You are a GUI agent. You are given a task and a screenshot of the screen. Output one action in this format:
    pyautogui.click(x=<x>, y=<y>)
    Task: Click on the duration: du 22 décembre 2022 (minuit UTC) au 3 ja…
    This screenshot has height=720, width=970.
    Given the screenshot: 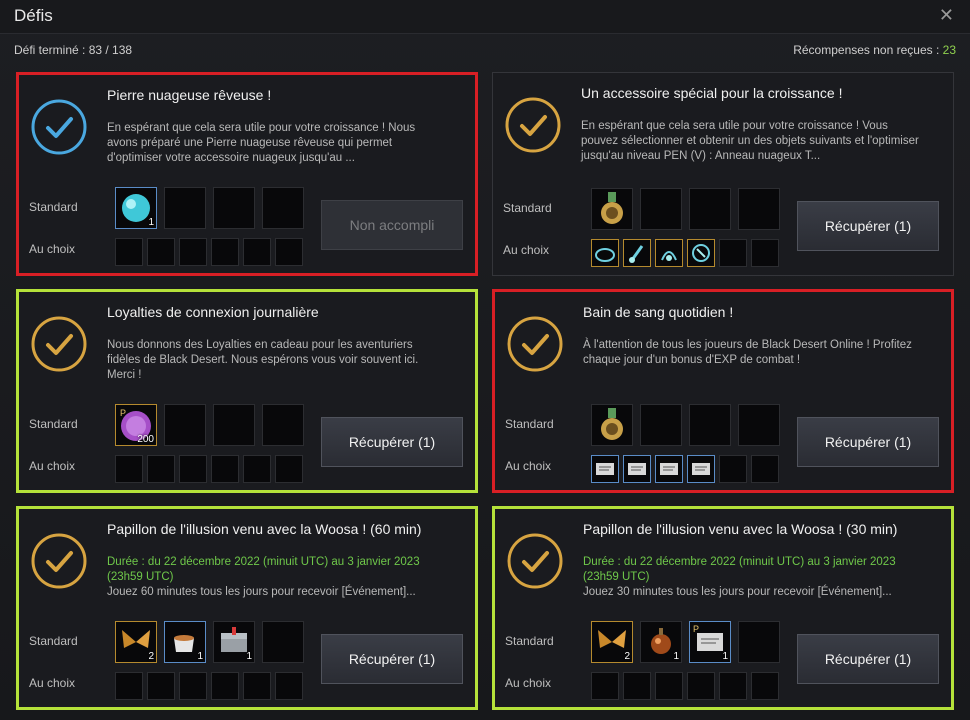 What is the action you would take?
    pyautogui.click(x=739, y=569)
    